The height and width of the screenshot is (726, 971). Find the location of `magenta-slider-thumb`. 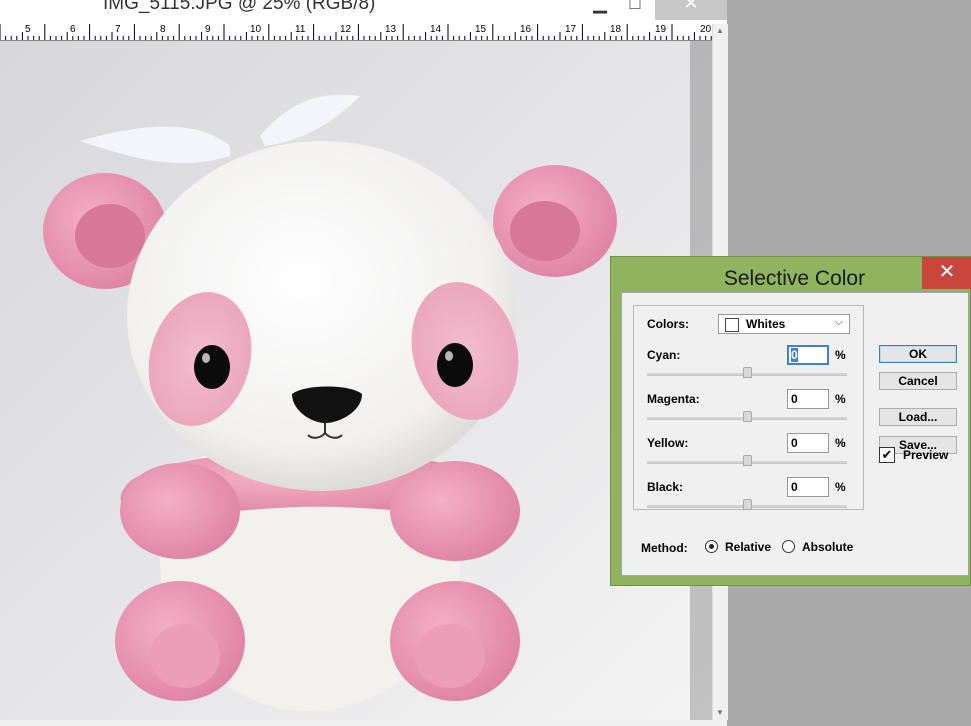

magenta-slider-thumb is located at coordinates (747, 416).